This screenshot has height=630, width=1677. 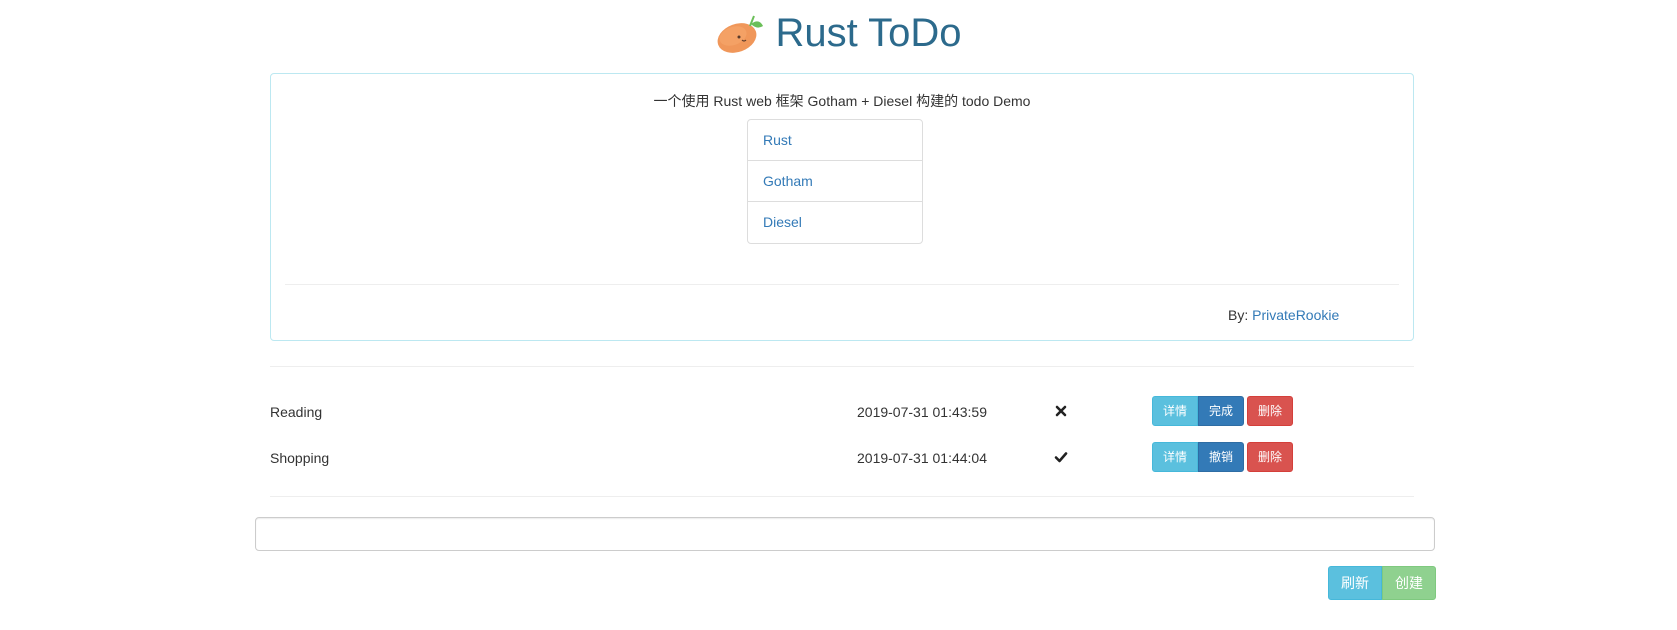 What do you see at coordinates (1355, 583) in the screenshot?
I see `refresh-button: 刷新` at bounding box center [1355, 583].